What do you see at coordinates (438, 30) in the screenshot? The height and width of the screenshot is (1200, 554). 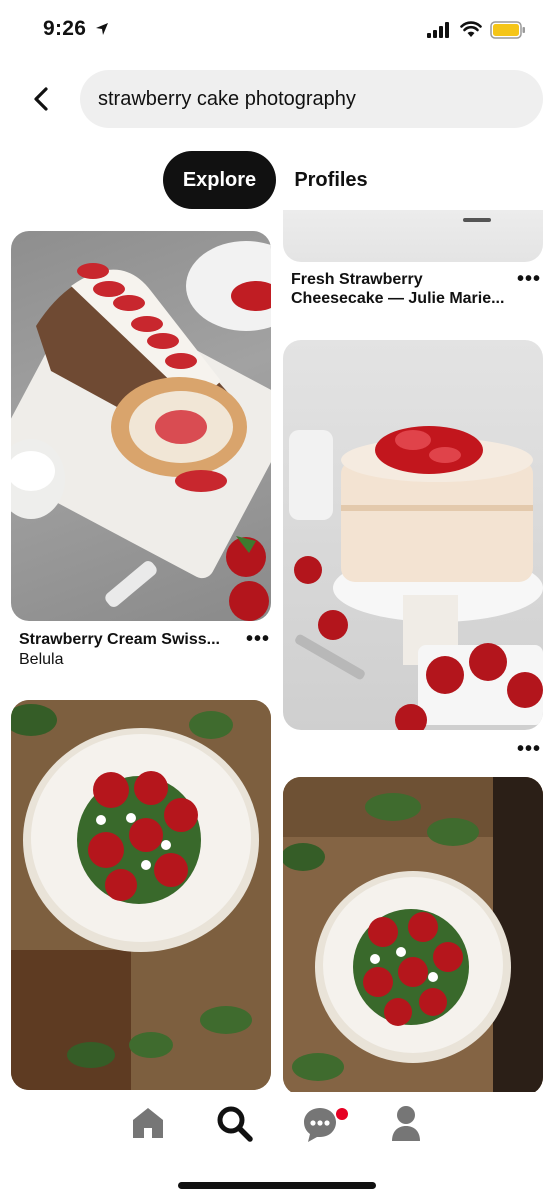 I see `cellular-signal-icon` at bounding box center [438, 30].